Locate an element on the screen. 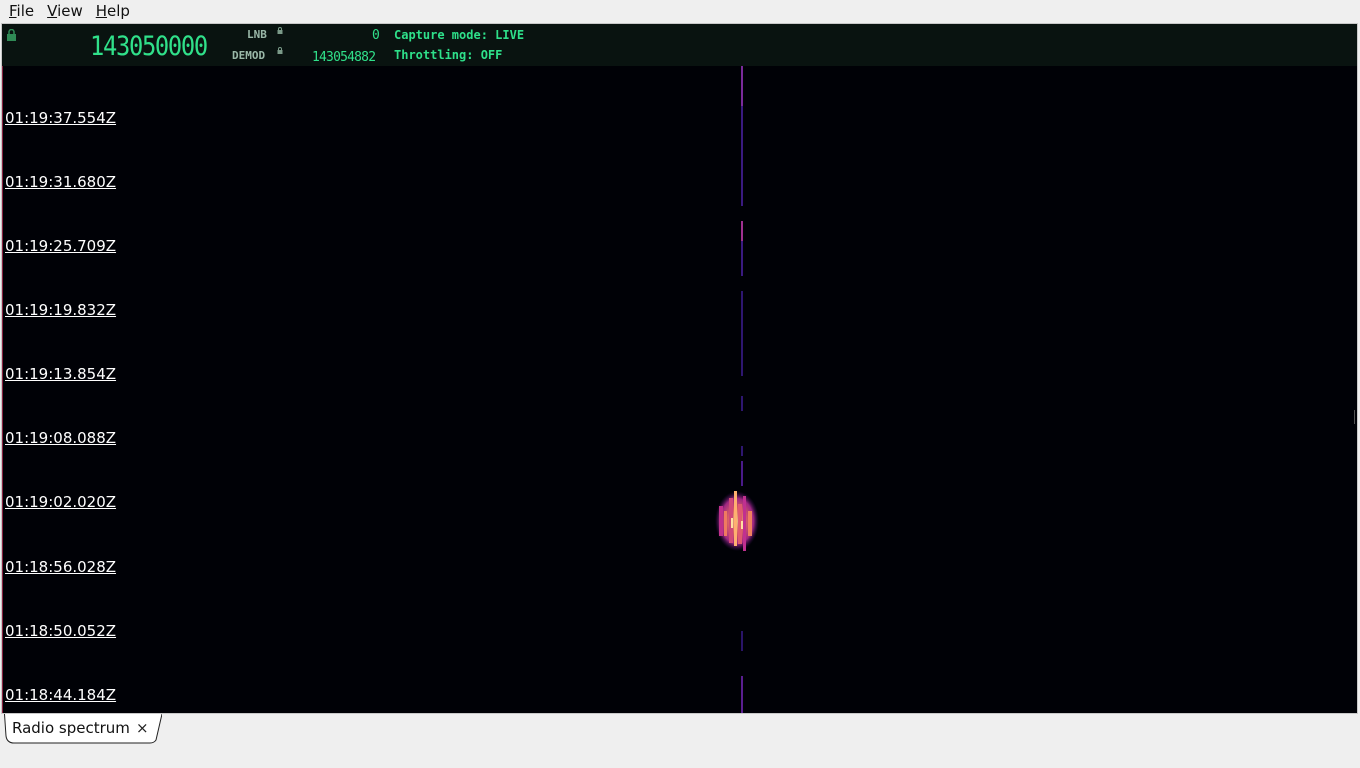  timestamp-label: 01:19:19.832Z is located at coordinates (60, 310).